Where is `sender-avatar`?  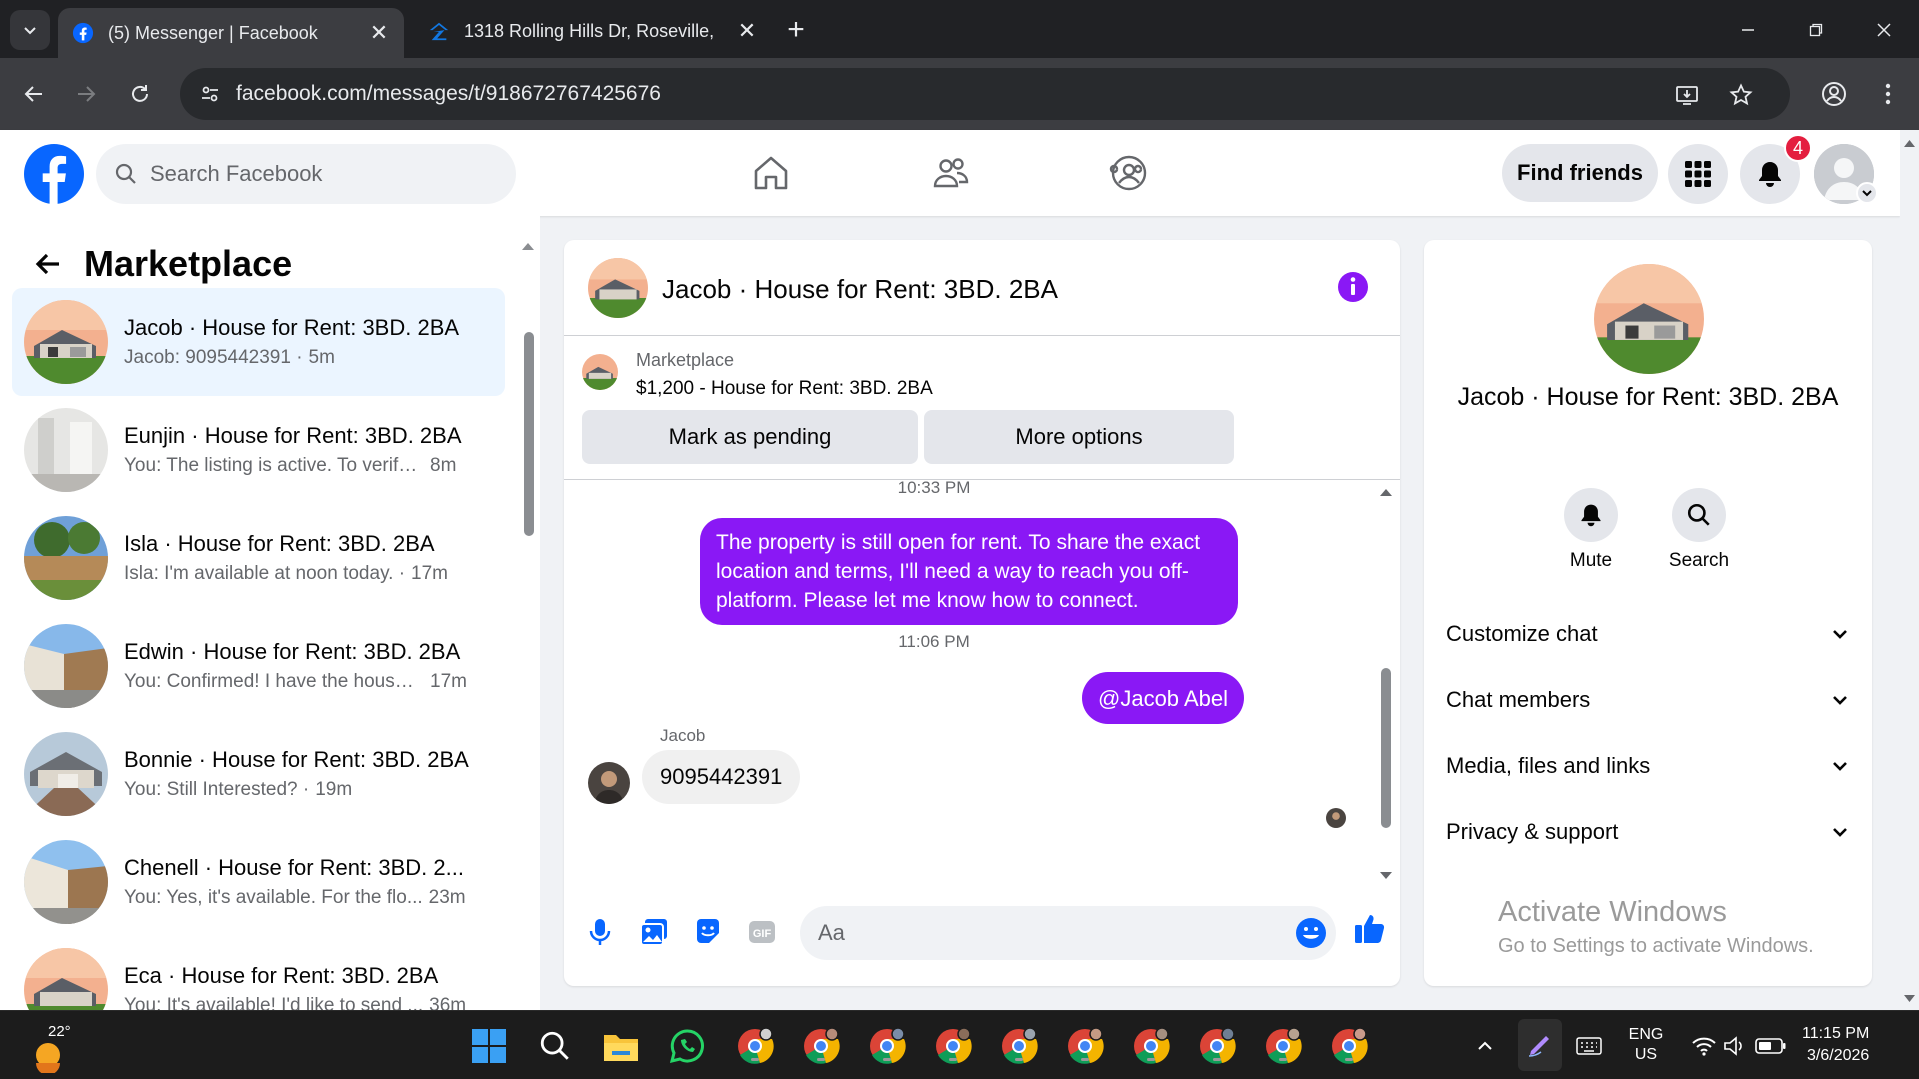 sender-avatar is located at coordinates (609, 783).